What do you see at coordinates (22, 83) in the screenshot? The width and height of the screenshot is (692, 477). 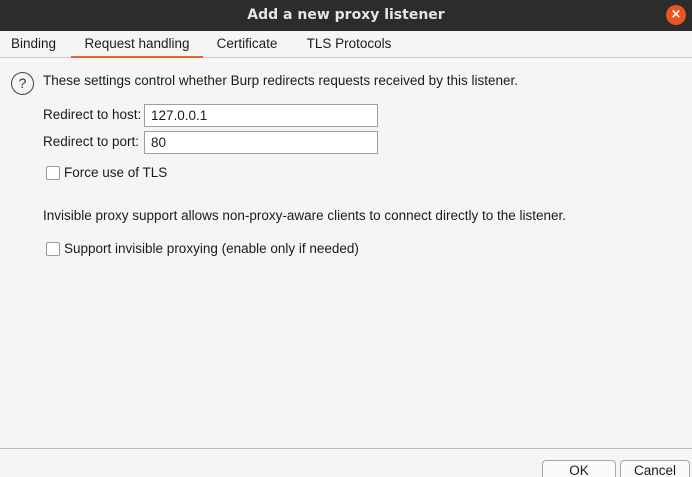 I see `help-icon: ?` at bounding box center [22, 83].